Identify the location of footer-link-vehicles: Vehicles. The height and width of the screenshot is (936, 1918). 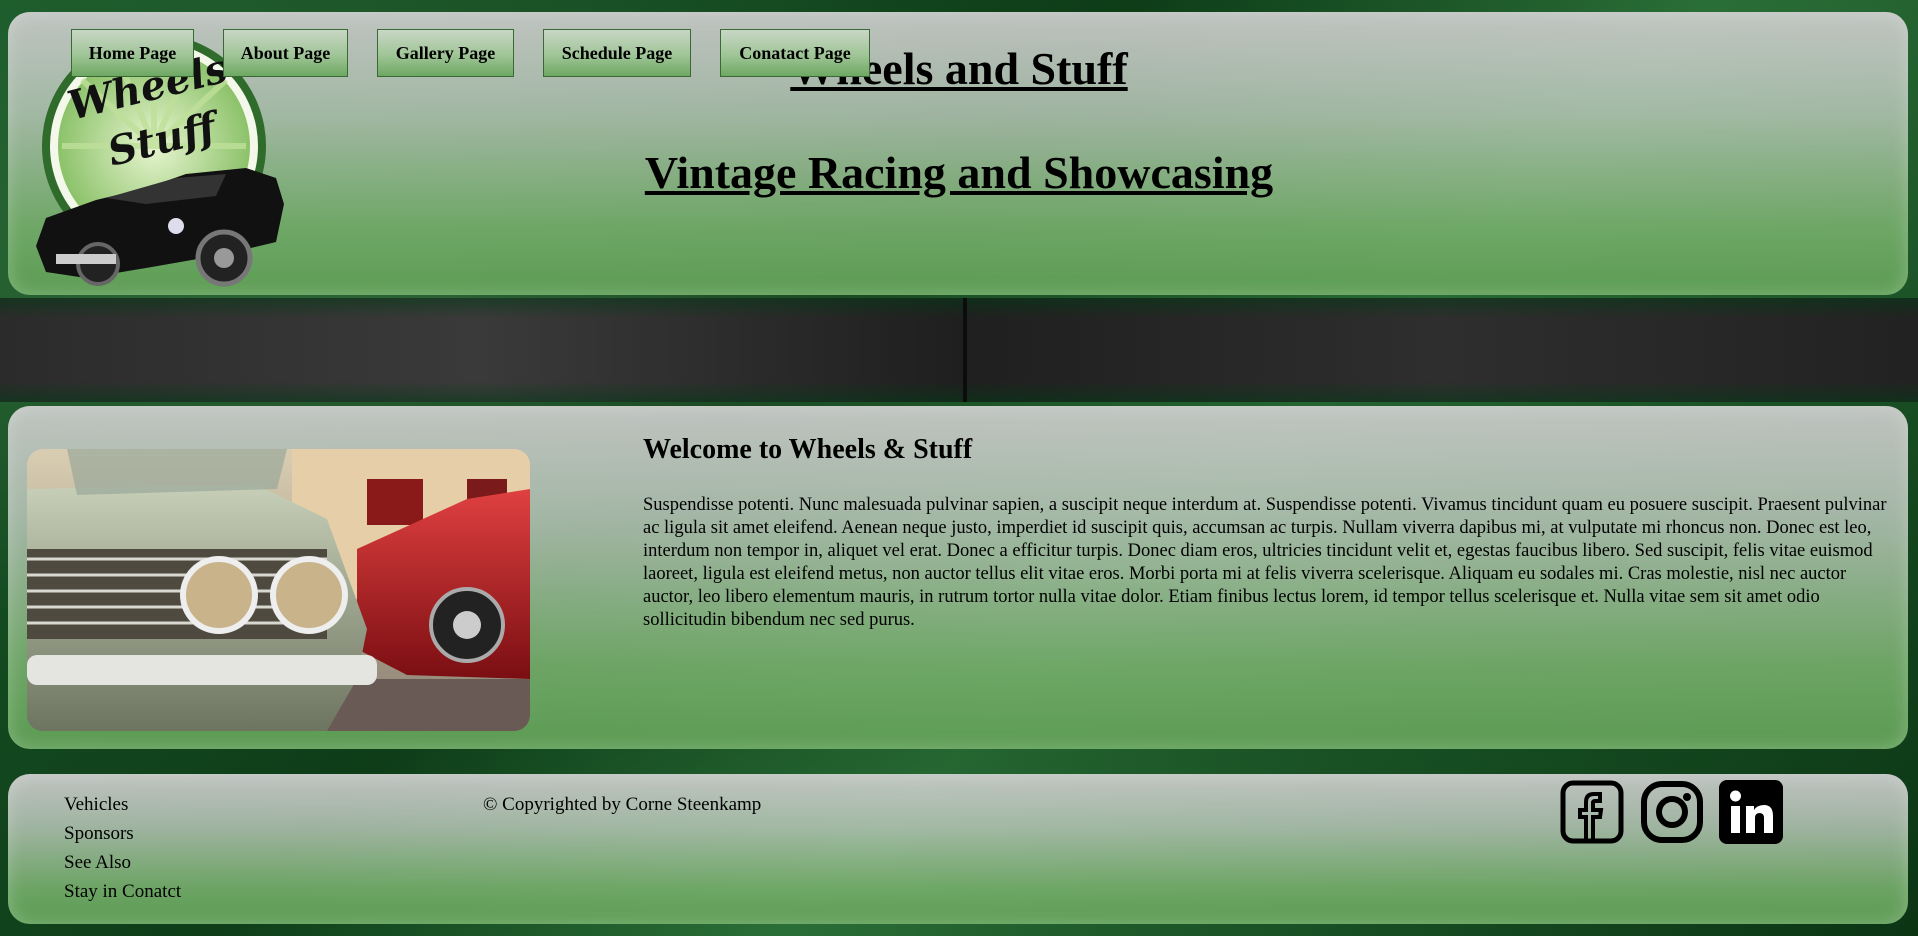
(96, 805).